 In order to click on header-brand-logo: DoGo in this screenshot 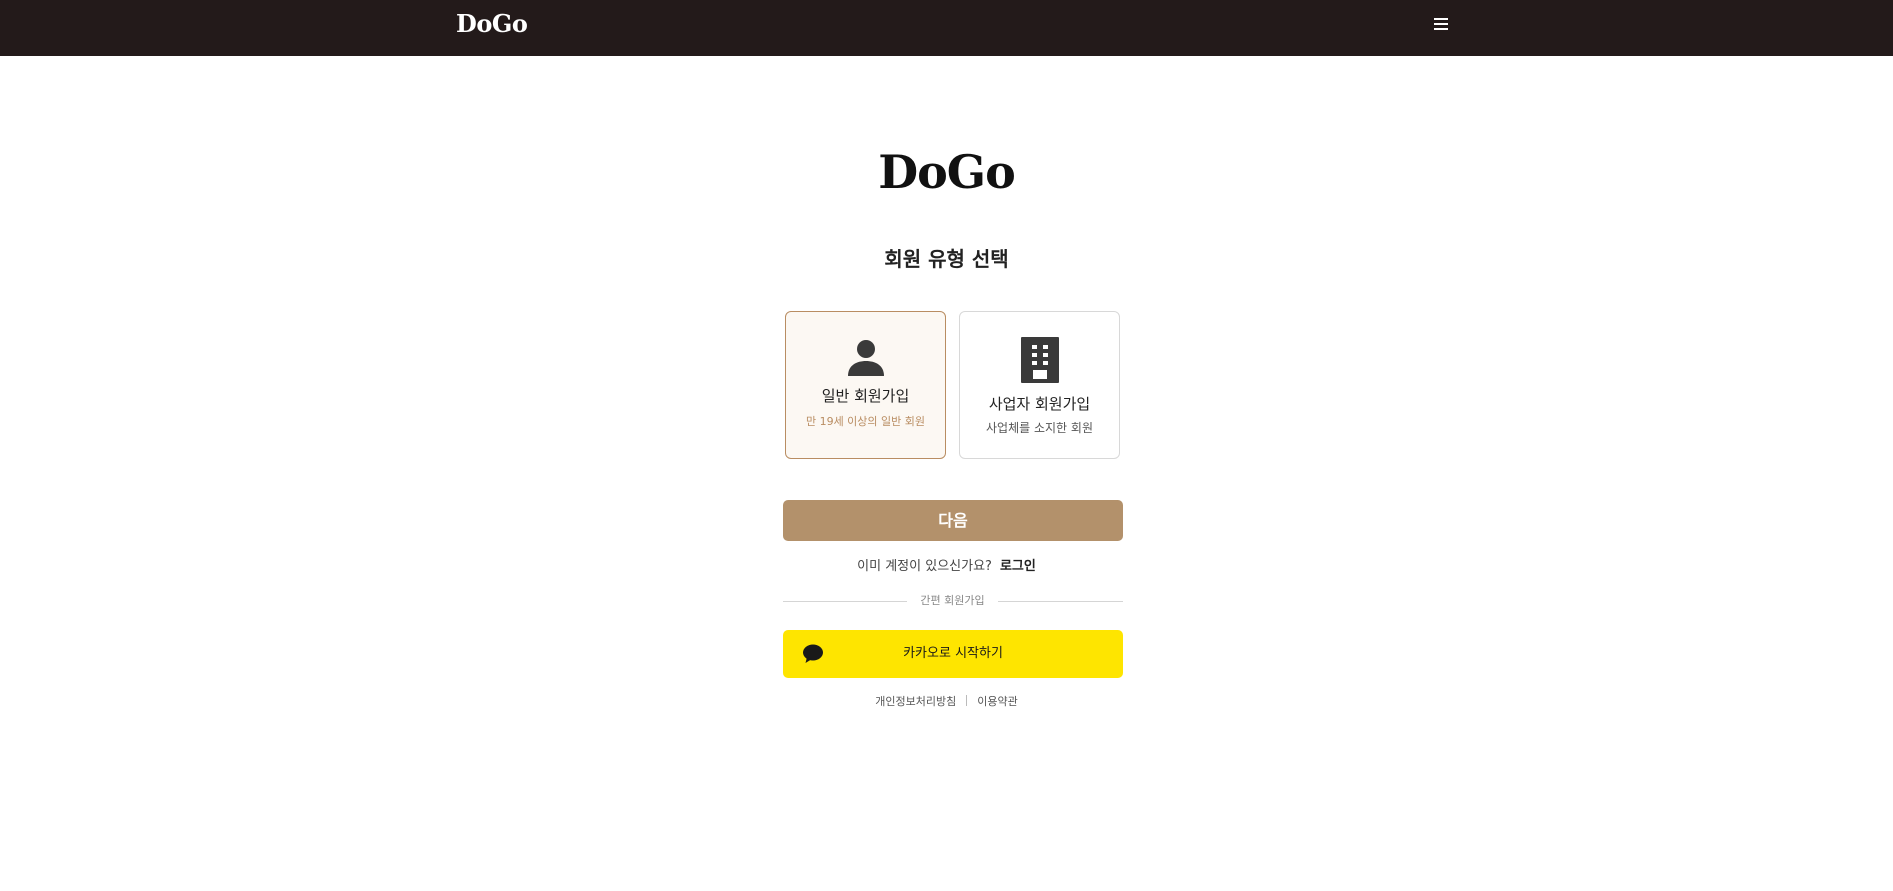, I will do `click(492, 23)`.